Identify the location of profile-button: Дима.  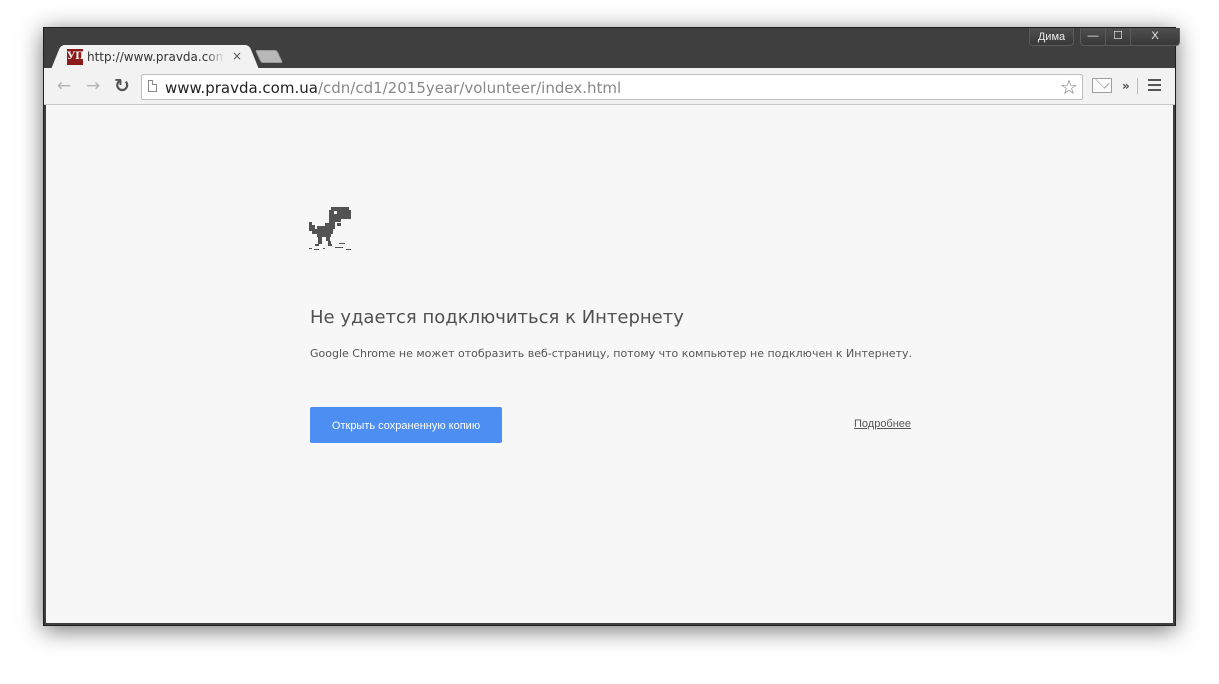
(1051, 37).